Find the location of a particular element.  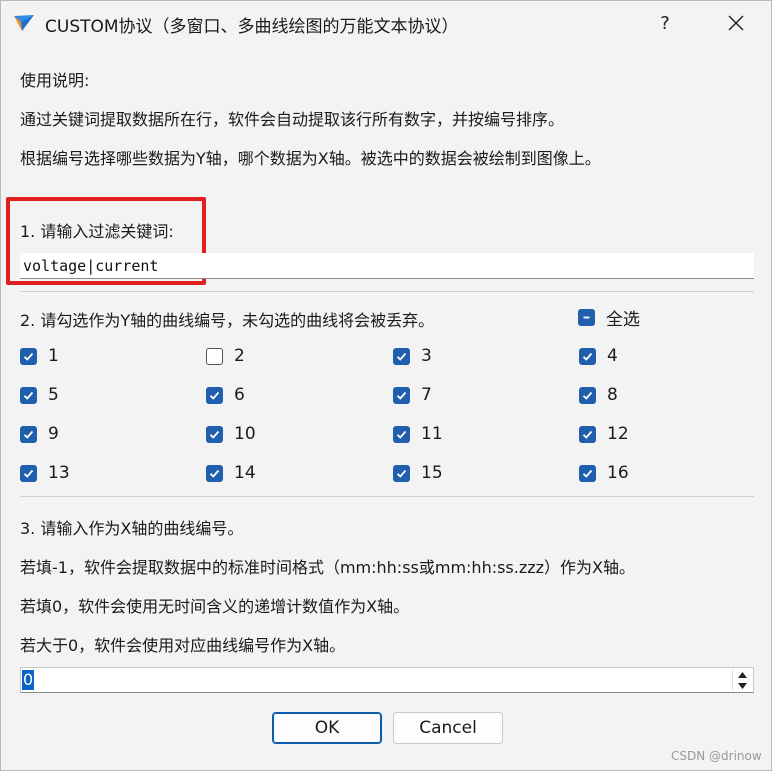

curve-checkbox-15: 15 is located at coordinates (418, 473).